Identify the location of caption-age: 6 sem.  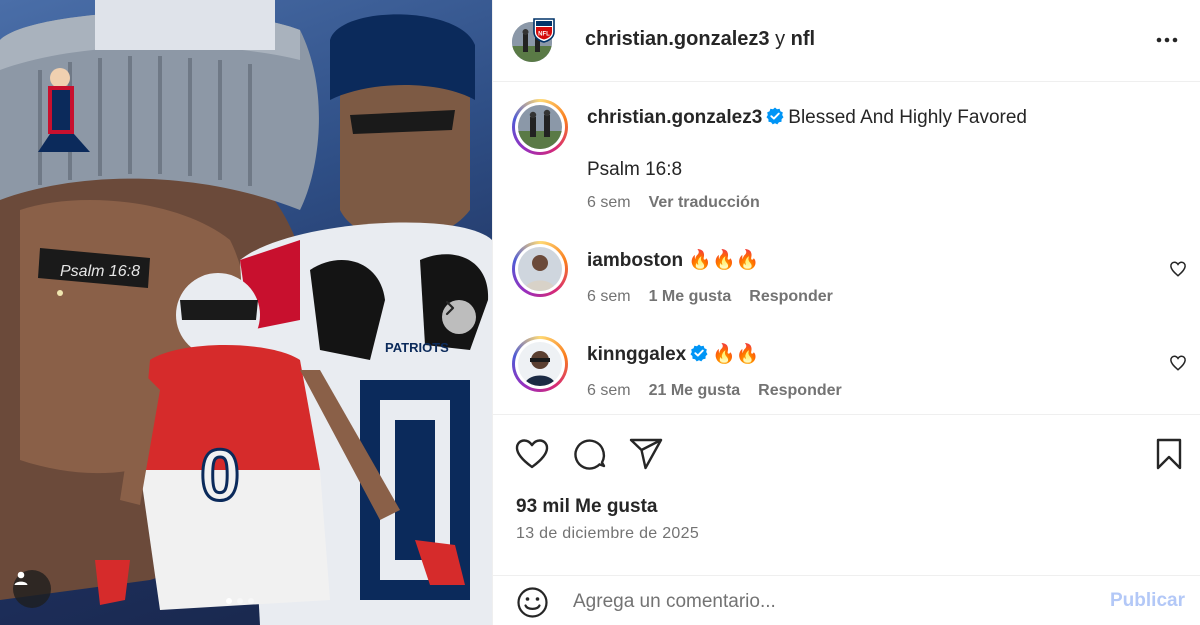
(609, 202).